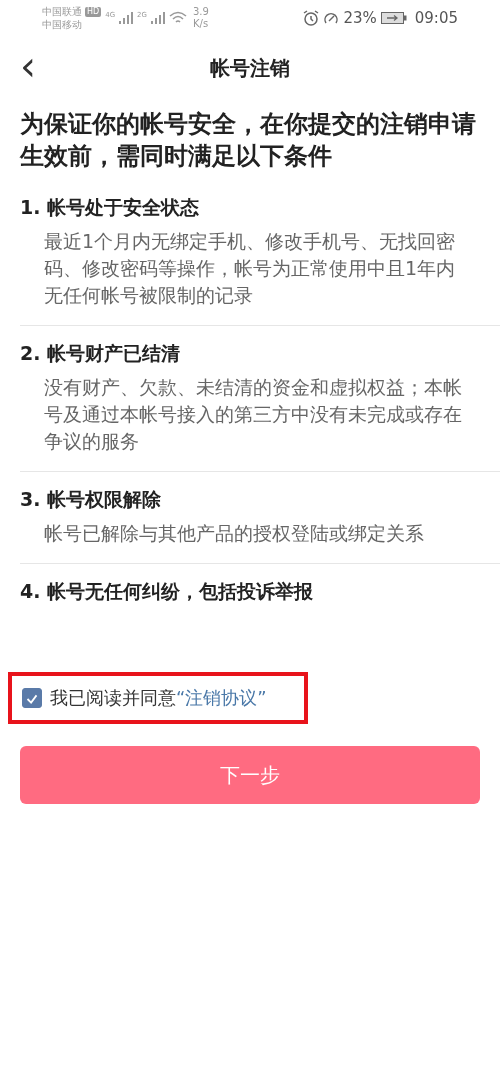 The width and height of the screenshot is (500, 1084). I want to click on carrier-name: 中国移动, so click(62, 24).